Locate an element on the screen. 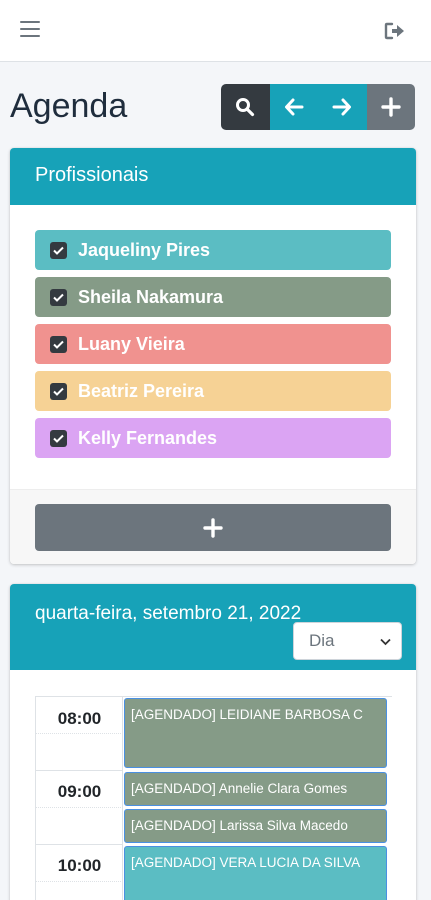  agenda-header: quarta-feira, setembro 21, 2022 Dia is located at coordinates (213, 627).